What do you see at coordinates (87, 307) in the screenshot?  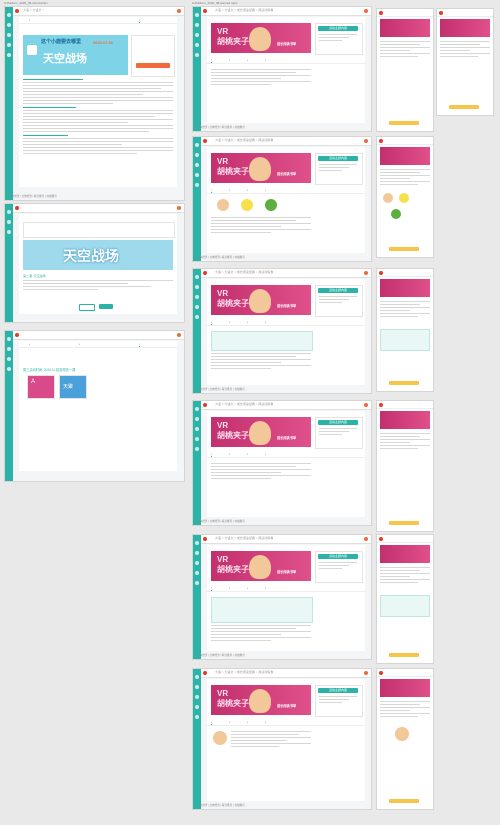 I see `prev-button` at bounding box center [87, 307].